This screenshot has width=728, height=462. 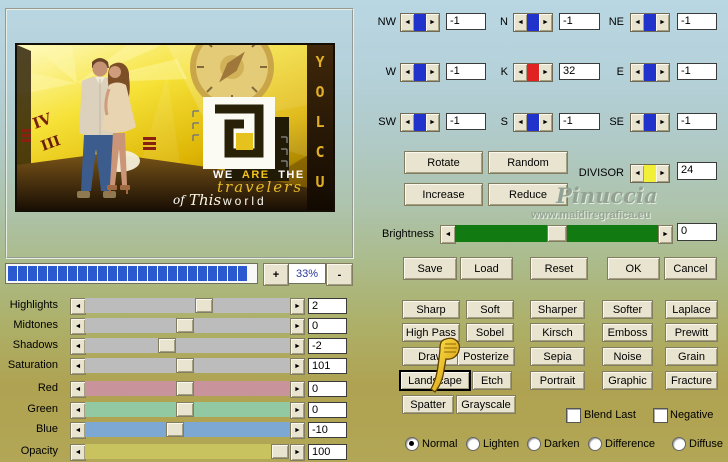 What do you see at coordinates (78, 366) in the screenshot?
I see `saturation-decrease-button: ◄` at bounding box center [78, 366].